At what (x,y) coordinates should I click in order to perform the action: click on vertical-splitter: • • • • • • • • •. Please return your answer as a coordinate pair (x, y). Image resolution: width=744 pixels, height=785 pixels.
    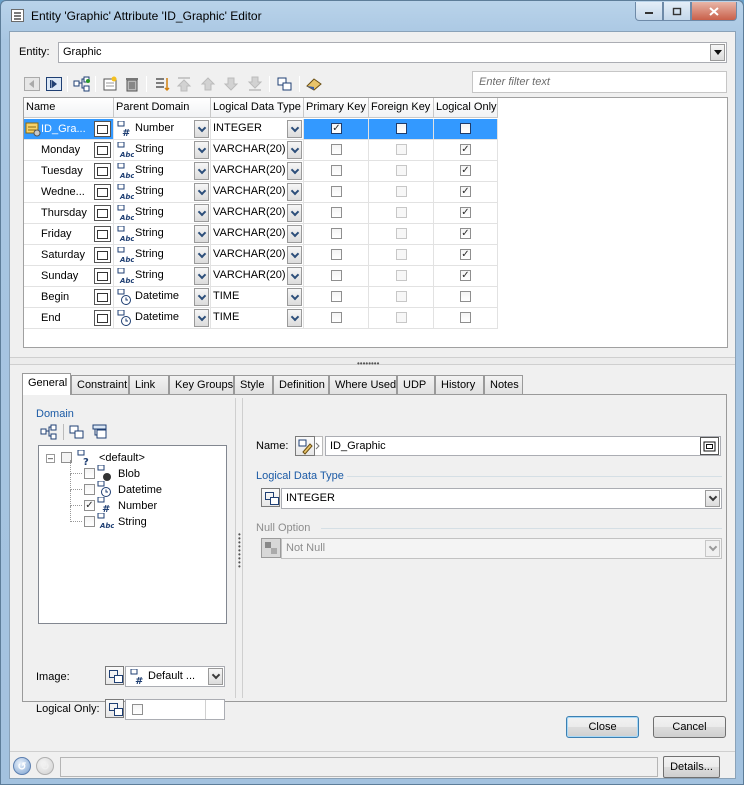
    Looking at the image, I should click on (239, 548).